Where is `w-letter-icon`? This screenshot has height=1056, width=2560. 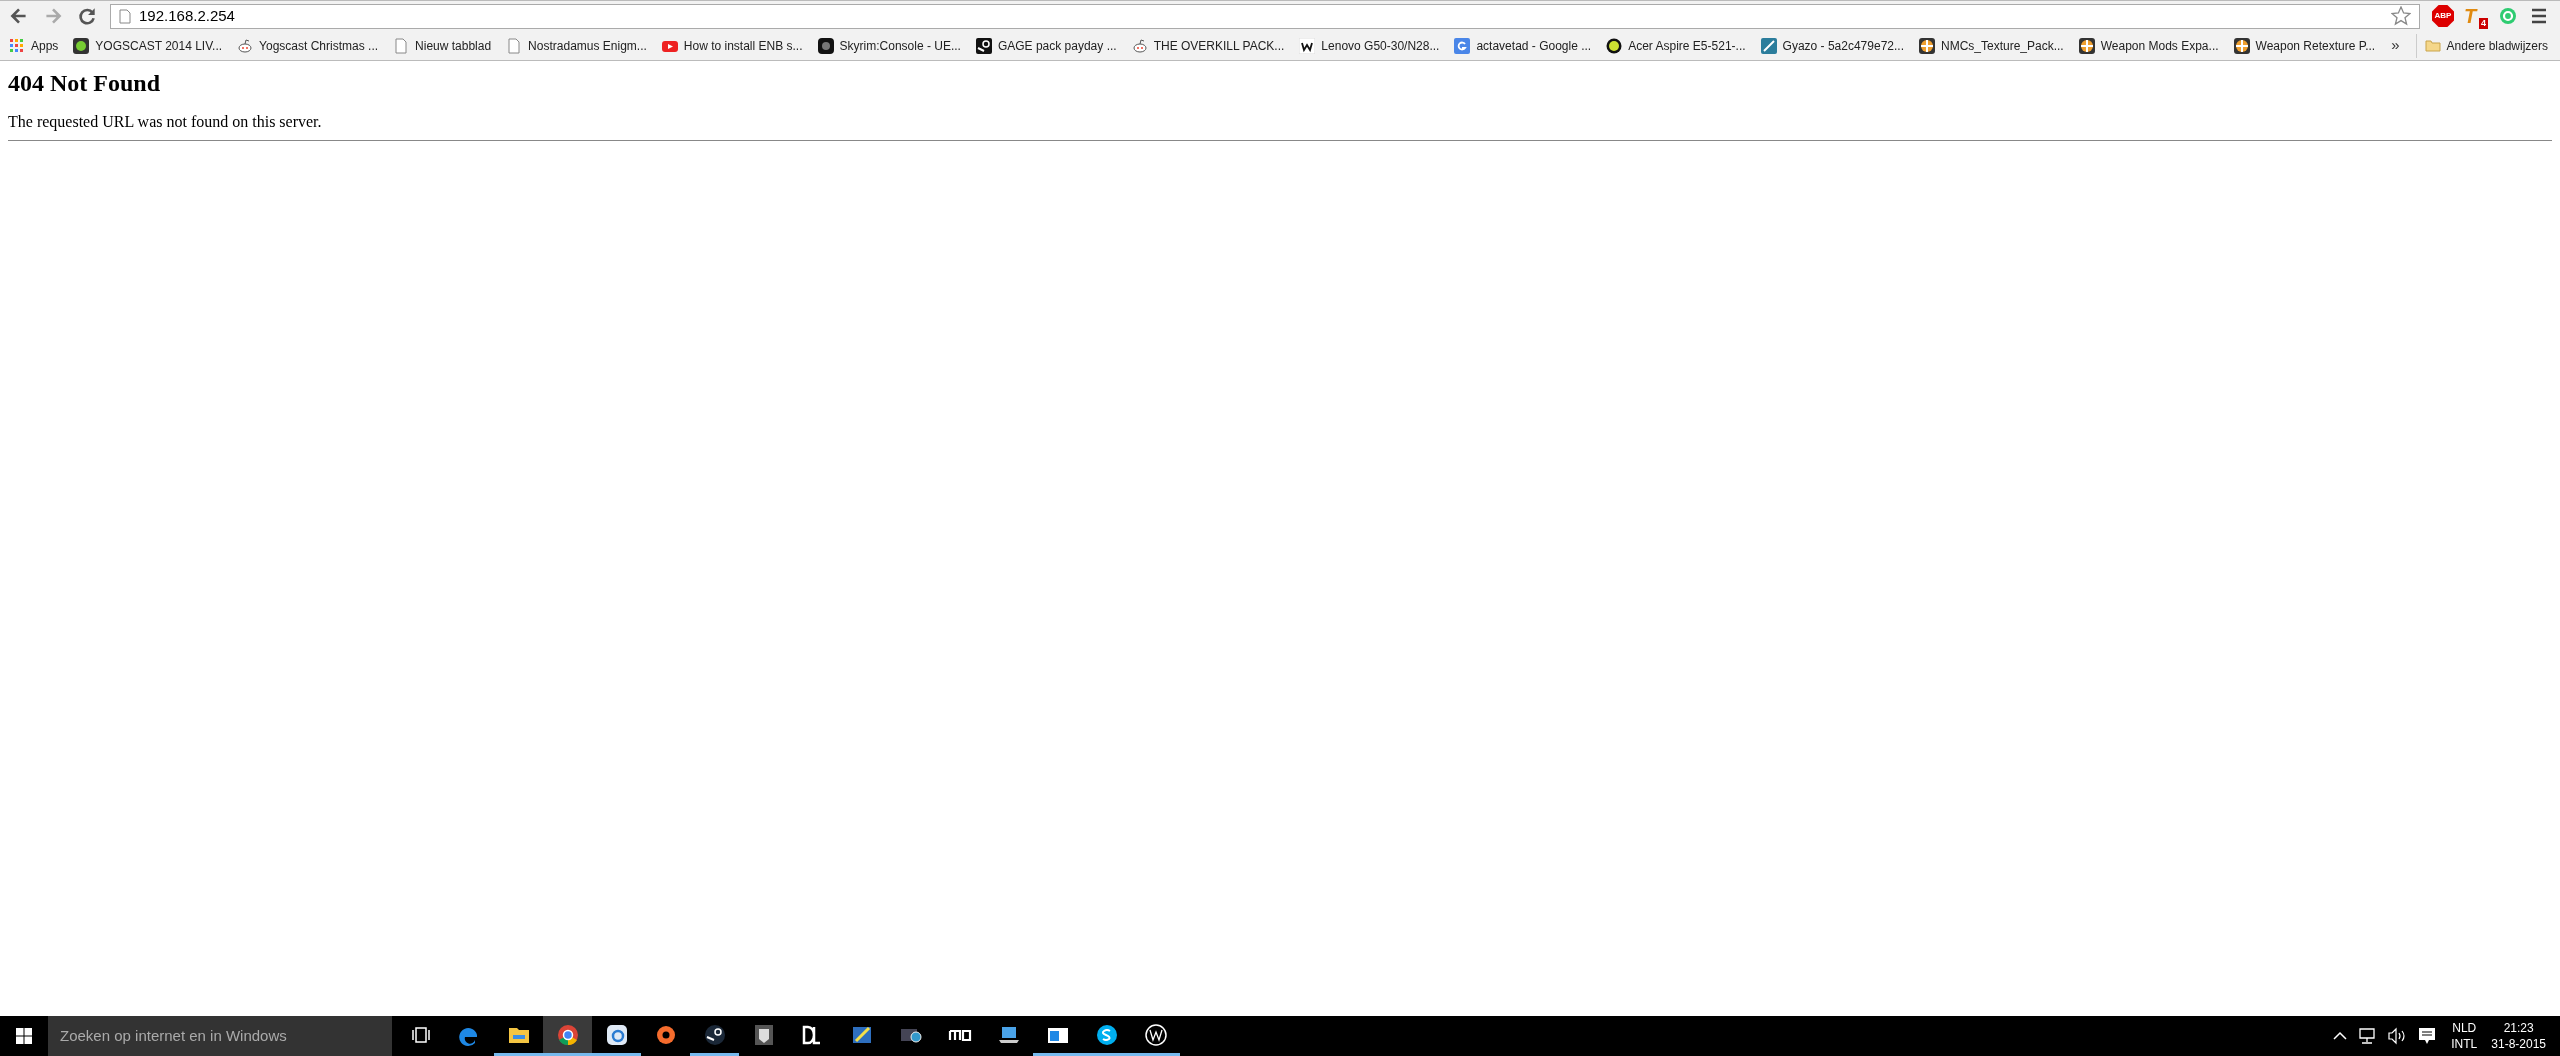 w-letter-icon is located at coordinates (1307, 45).